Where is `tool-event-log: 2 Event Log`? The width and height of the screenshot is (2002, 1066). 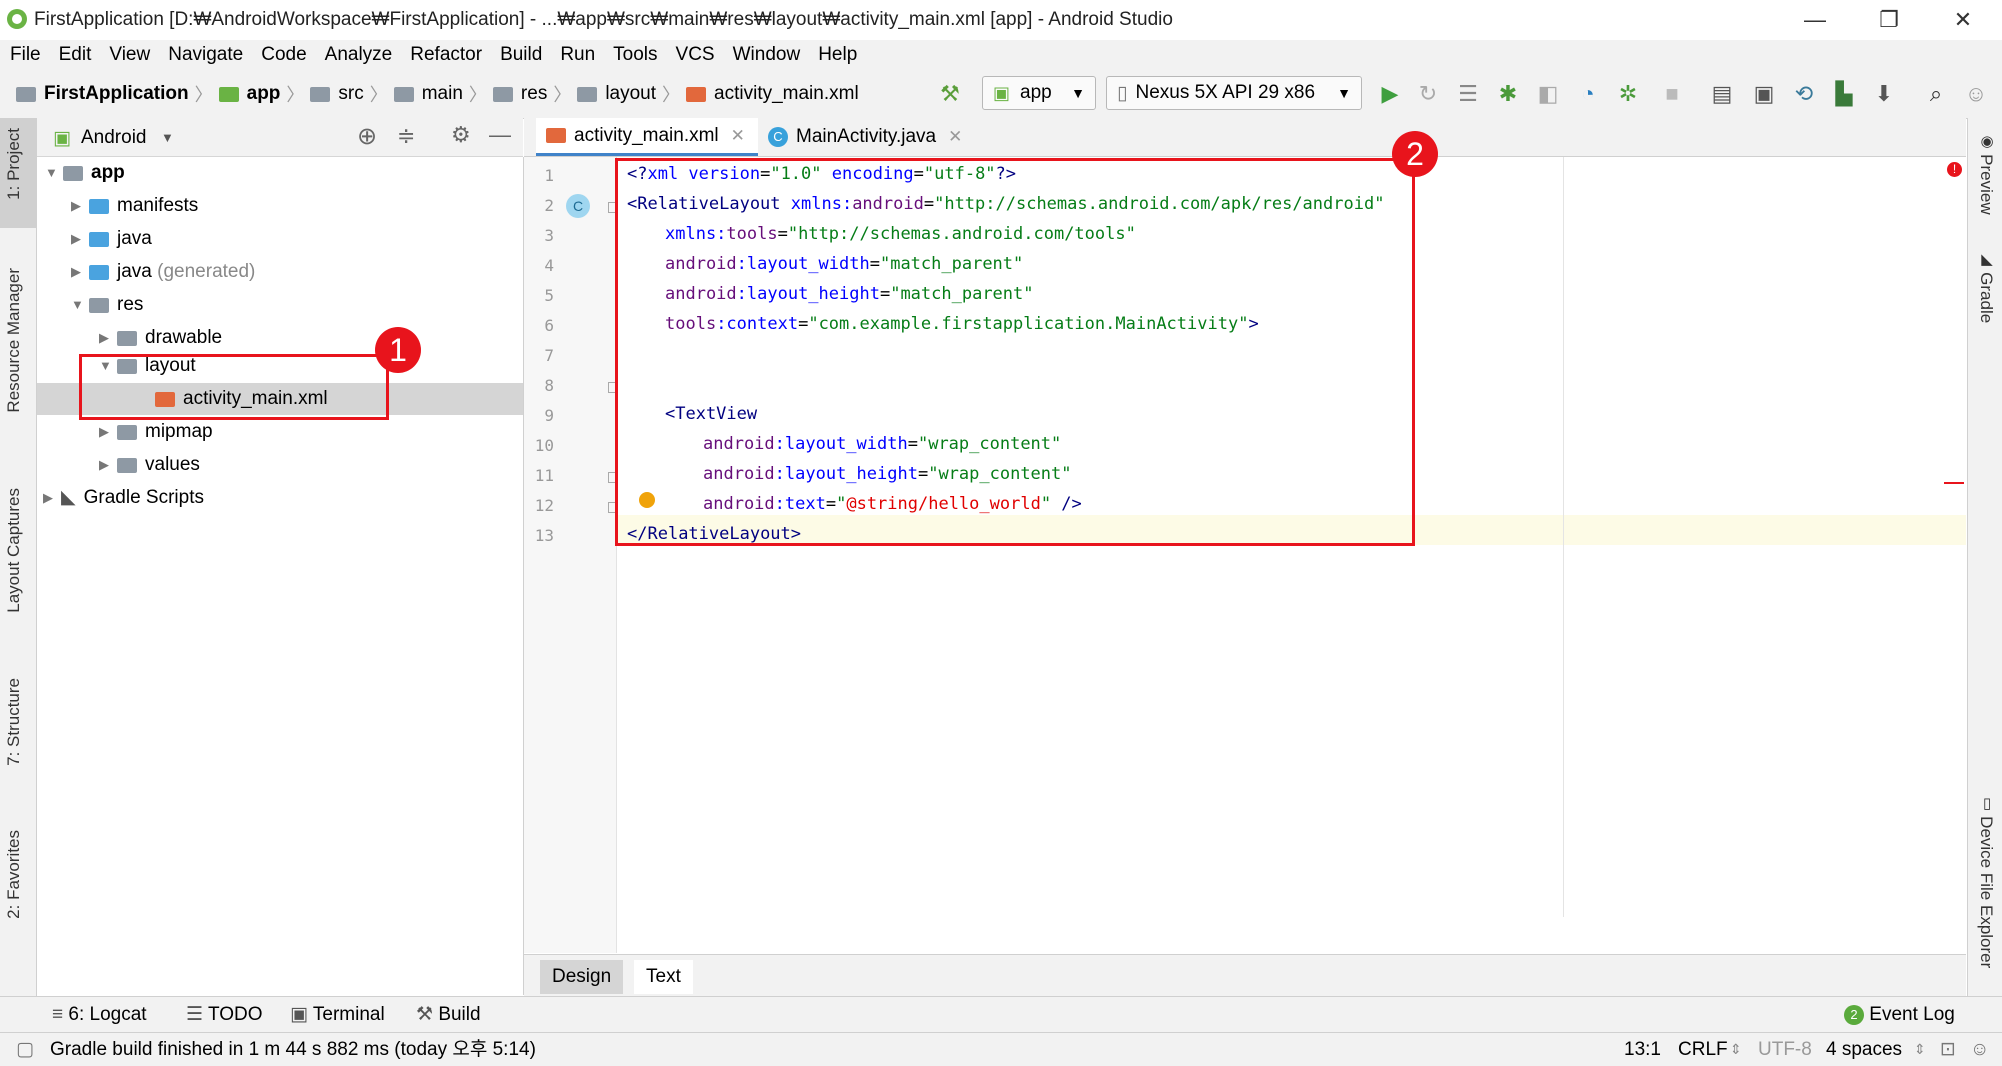 tool-event-log: 2 Event Log is located at coordinates (1899, 1015).